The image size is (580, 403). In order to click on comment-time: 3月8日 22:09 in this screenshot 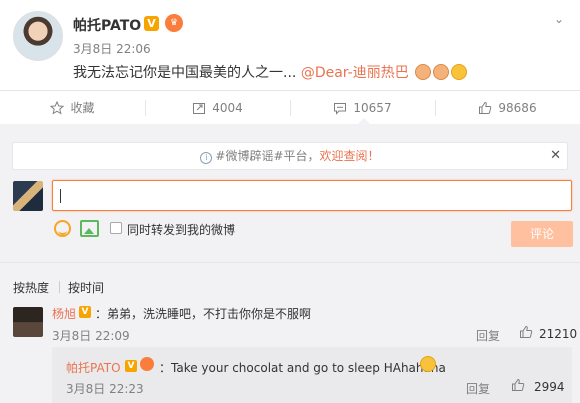, I will do `click(91, 336)`.